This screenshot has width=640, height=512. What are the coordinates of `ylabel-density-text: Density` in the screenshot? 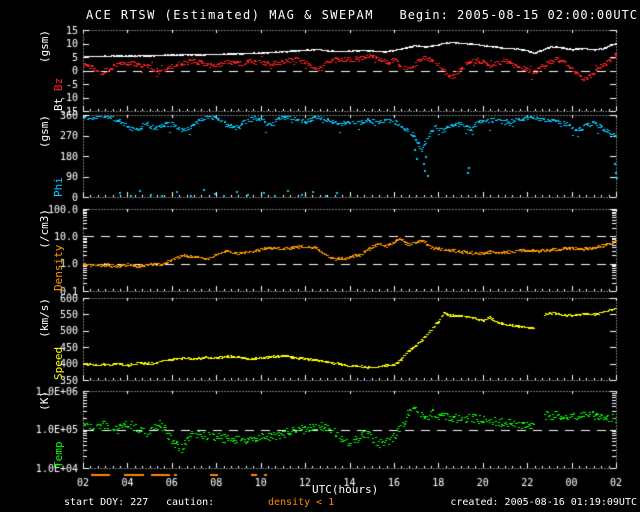 It's located at (58, 267).